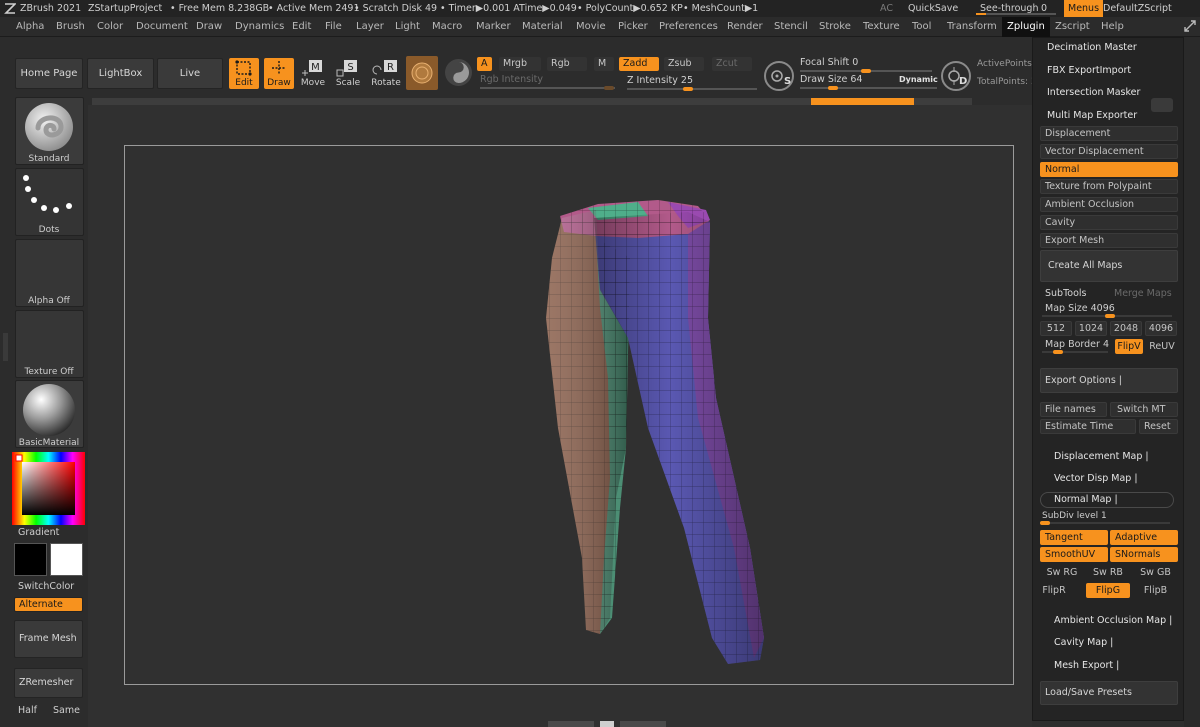 The height and width of the screenshot is (727, 1200). What do you see at coordinates (1190, 26) in the screenshot?
I see `close-icon` at bounding box center [1190, 26].